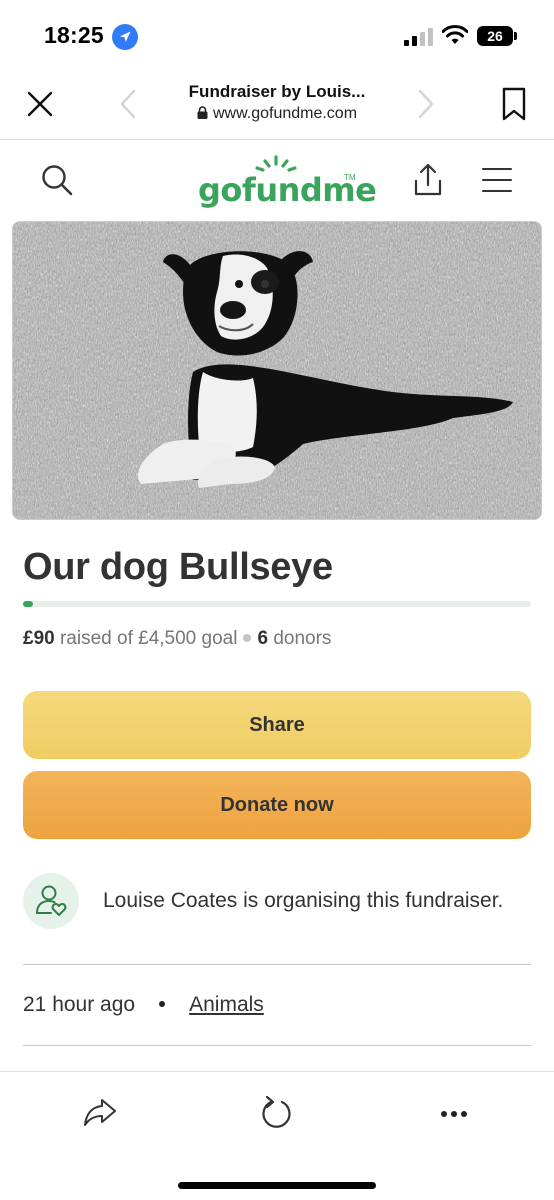 This screenshot has width=554, height=1200. I want to click on created-time: 21 hour ago, so click(79, 1004).